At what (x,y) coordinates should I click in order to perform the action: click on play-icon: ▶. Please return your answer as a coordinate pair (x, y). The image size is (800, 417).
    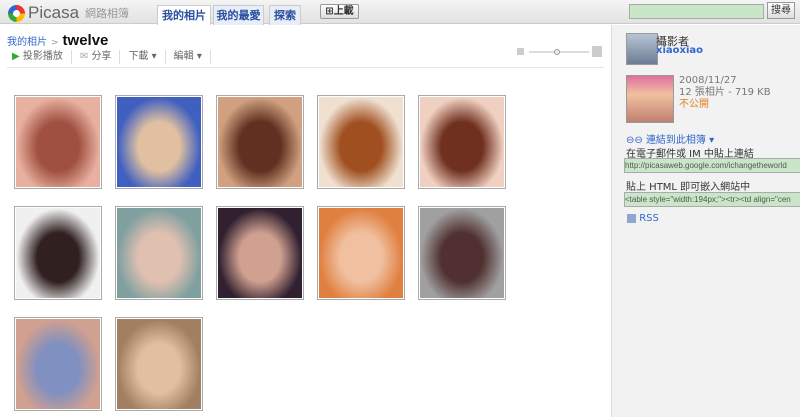
    Looking at the image, I should click on (17, 56).